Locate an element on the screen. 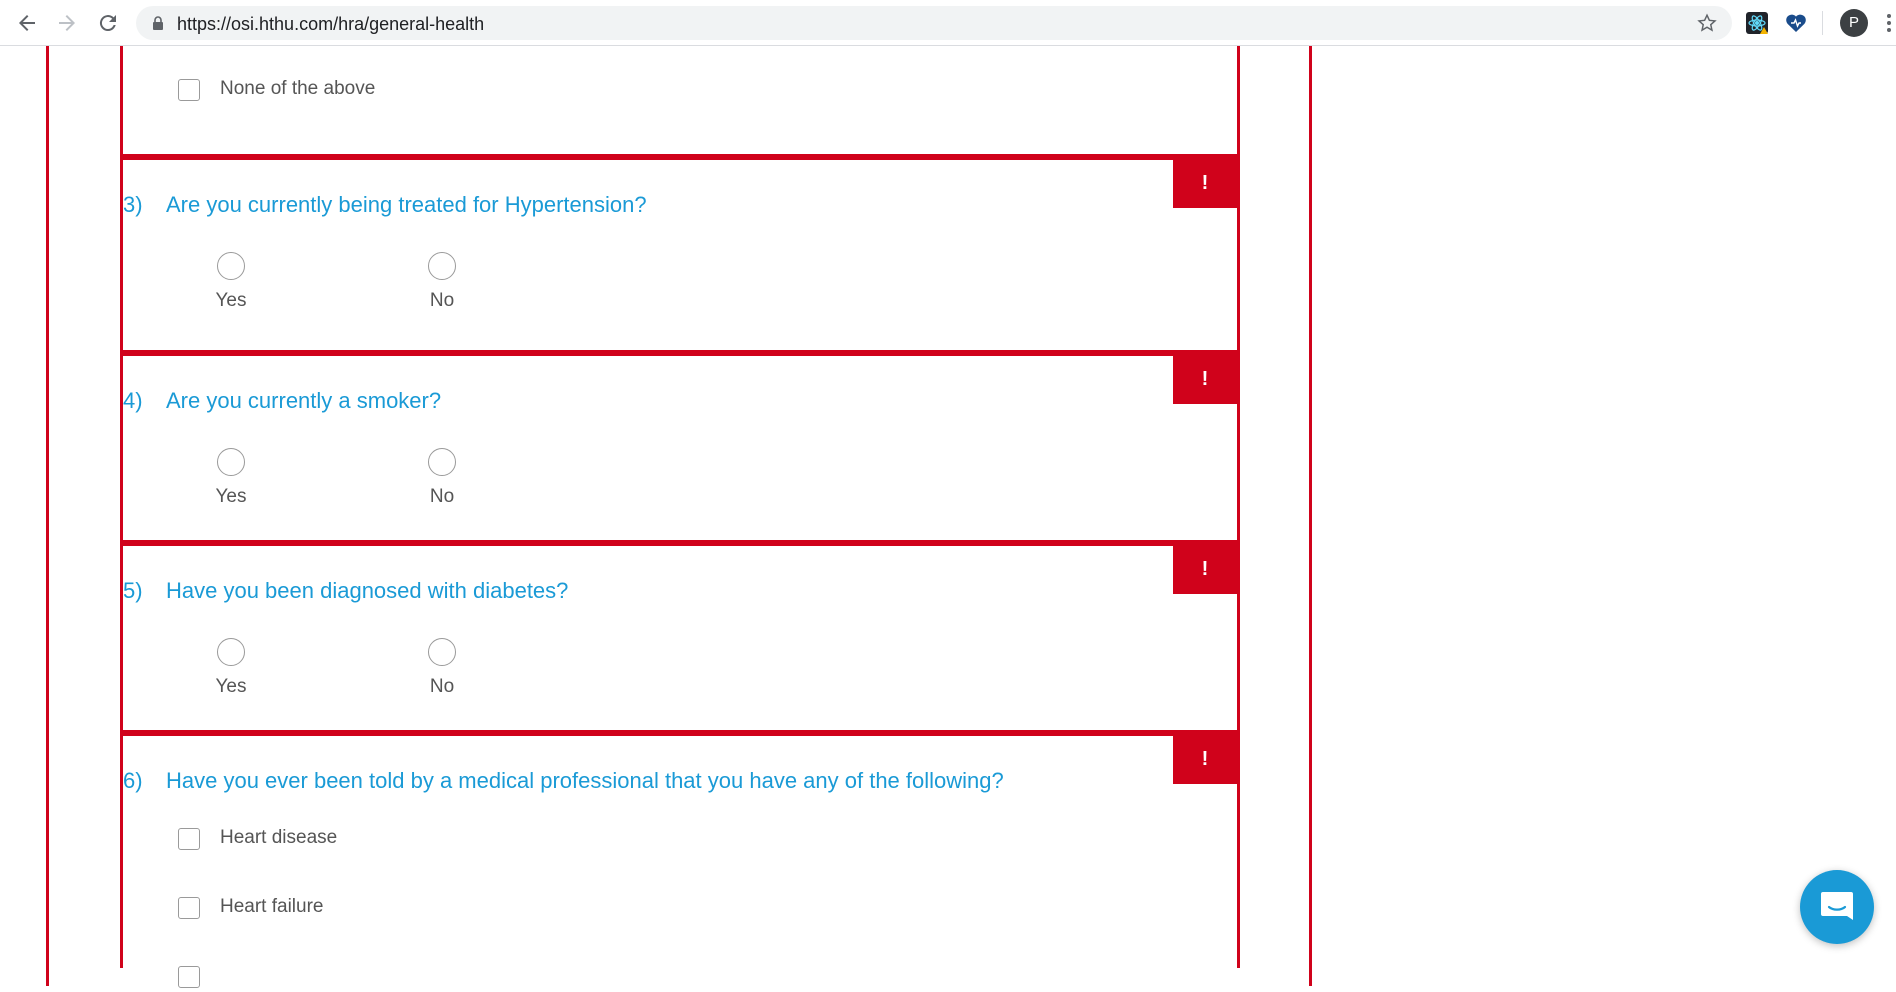 This screenshot has height=992, width=1896. toolbar-separator is located at coordinates (1822, 23).